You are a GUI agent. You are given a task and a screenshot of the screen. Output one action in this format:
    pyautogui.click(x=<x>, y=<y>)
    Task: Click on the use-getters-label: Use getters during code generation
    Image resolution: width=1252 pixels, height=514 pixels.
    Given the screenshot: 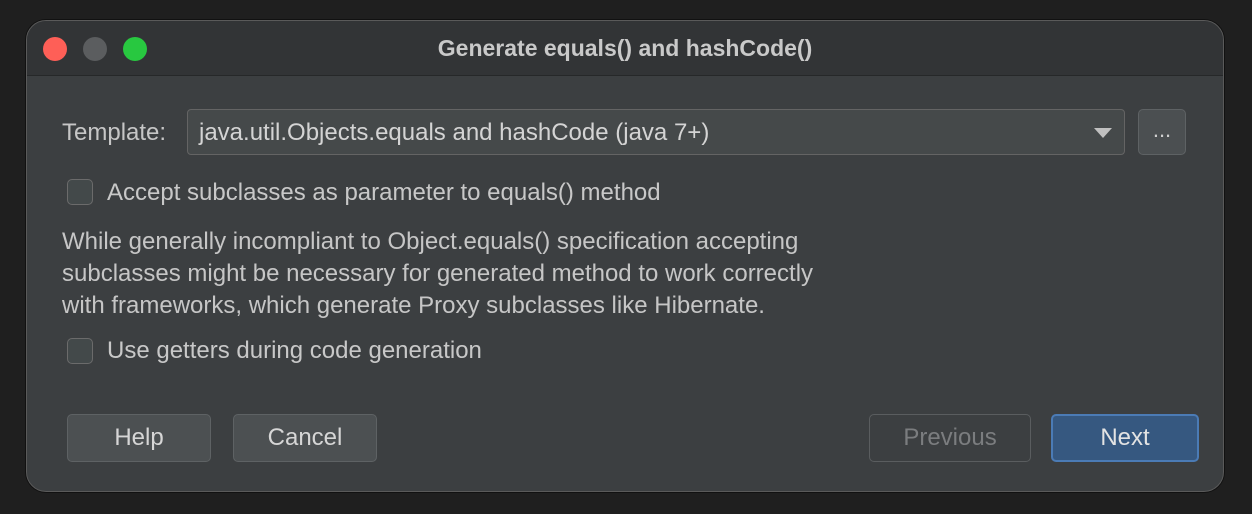 What is the action you would take?
    pyautogui.click(x=294, y=351)
    